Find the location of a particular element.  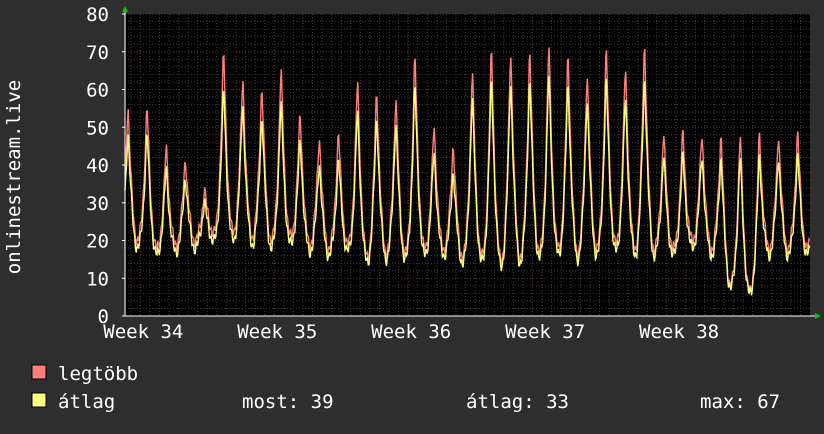

stat-max: max: 67 is located at coordinates (740, 402).